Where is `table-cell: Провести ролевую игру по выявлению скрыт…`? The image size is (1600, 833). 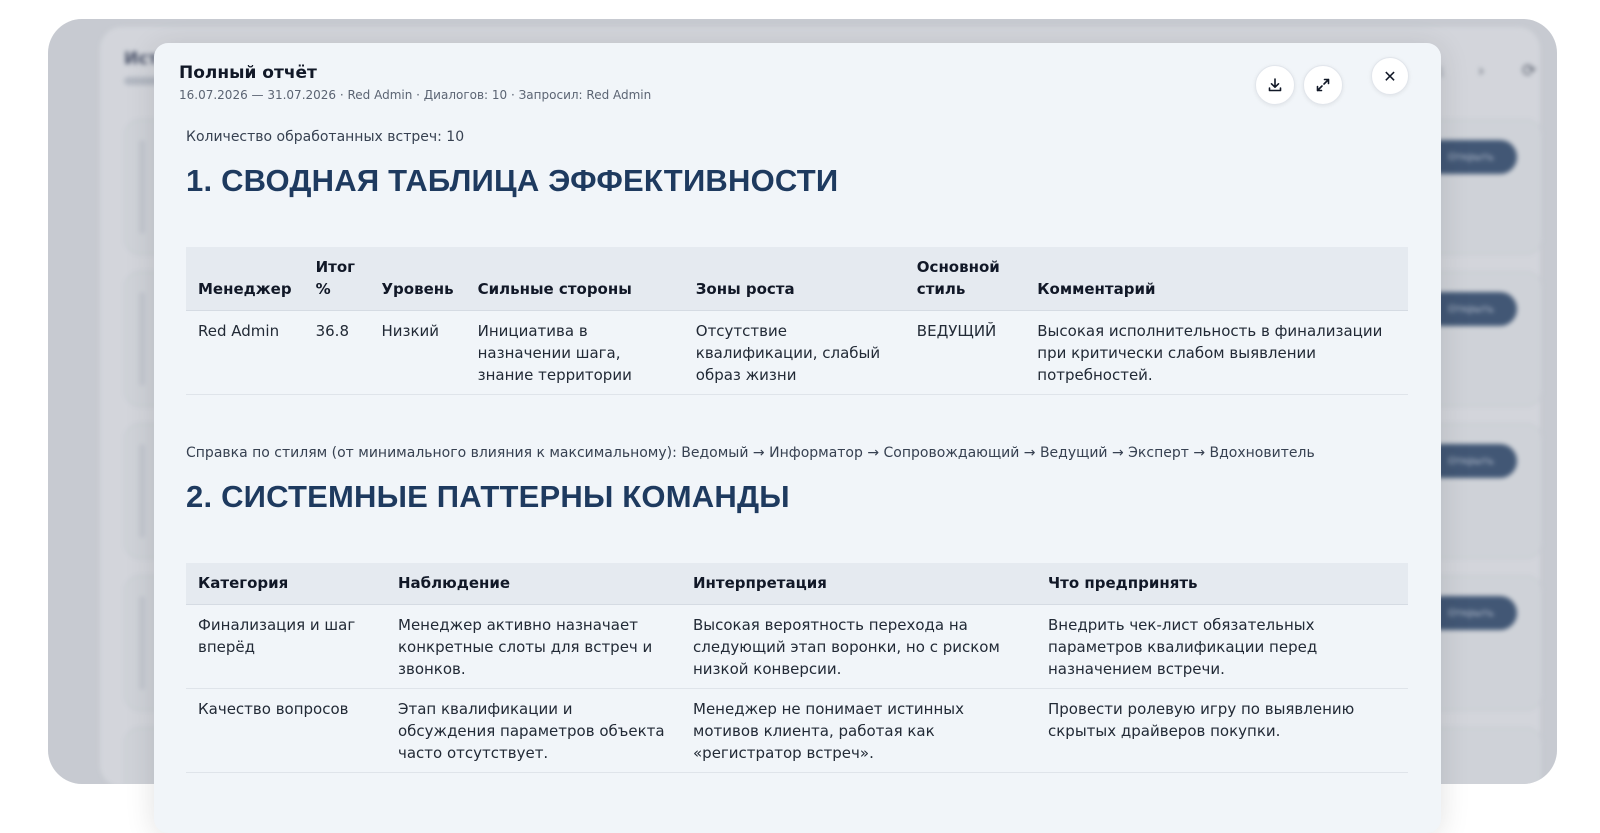
table-cell: Провести ролевую игру по выявлению скрыт… is located at coordinates (1222, 730).